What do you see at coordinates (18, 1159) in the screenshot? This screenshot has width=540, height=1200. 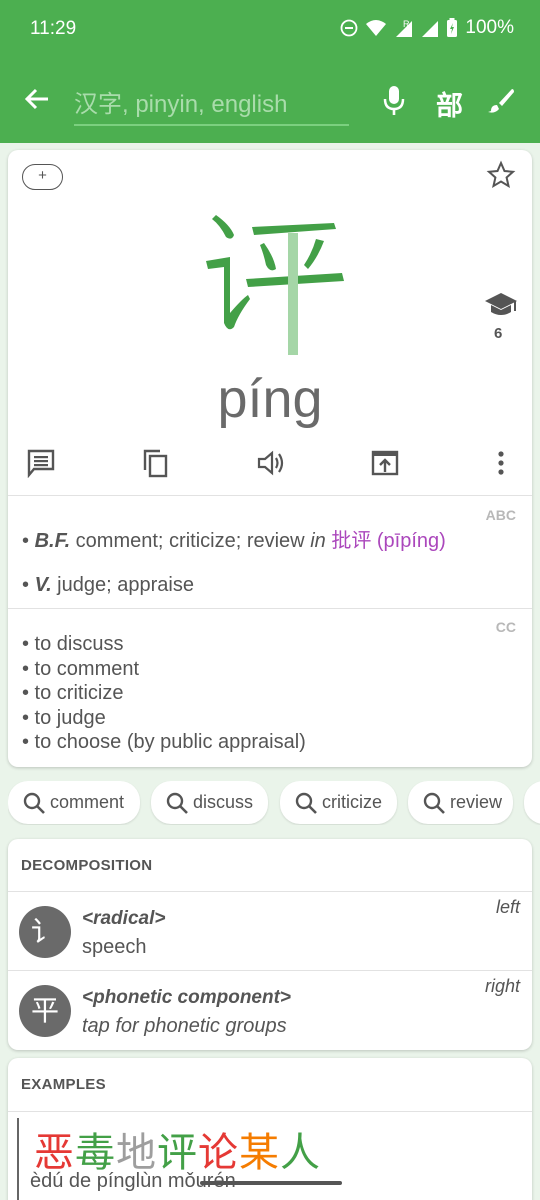 I see `example-accent-bar` at bounding box center [18, 1159].